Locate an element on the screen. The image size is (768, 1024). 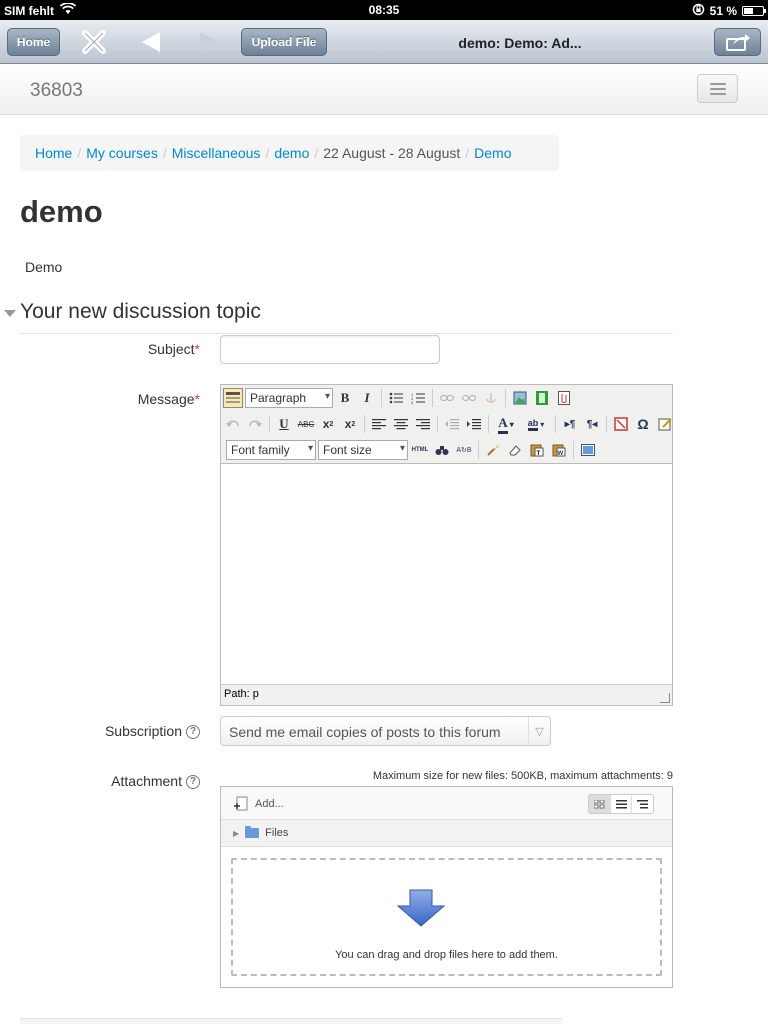
battery-fill is located at coordinates (749, 11).